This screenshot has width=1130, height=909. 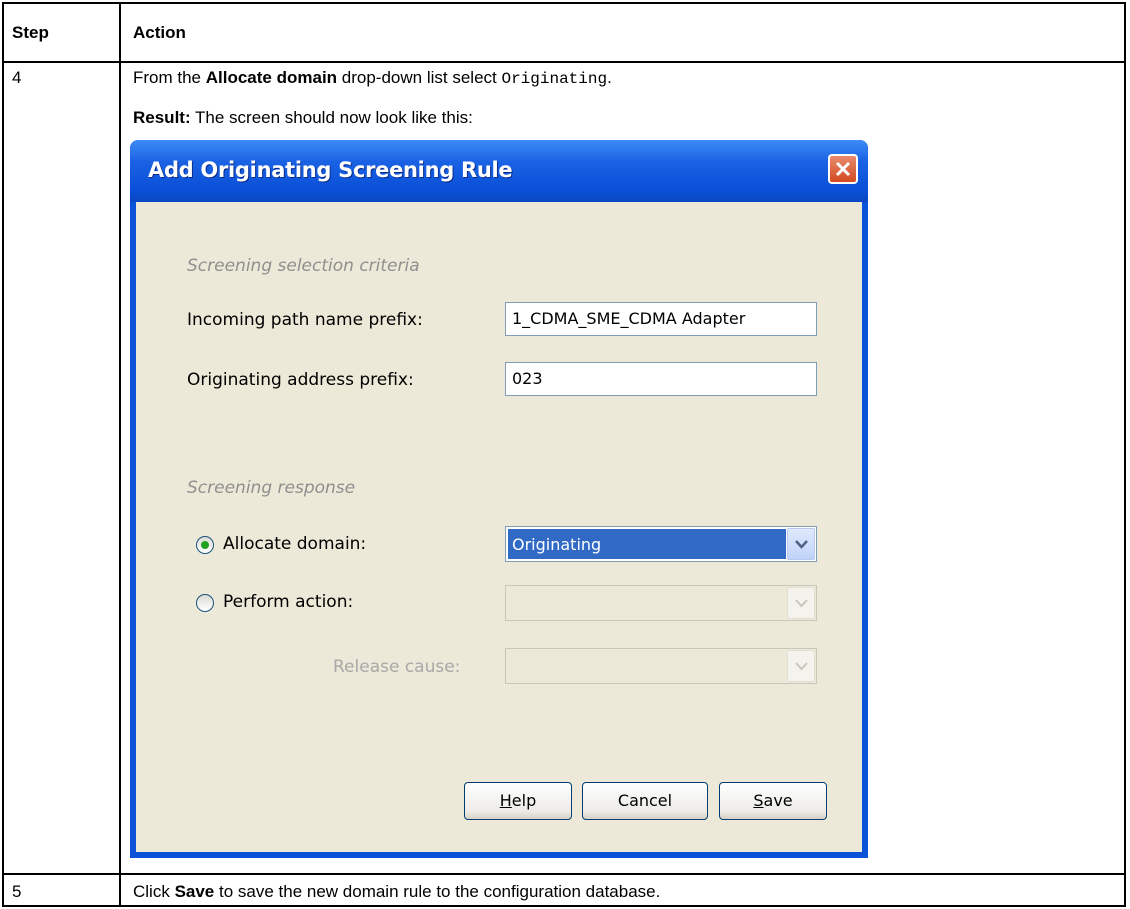 I want to click on originating-address-label: Originating address prefix:, so click(x=300, y=380).